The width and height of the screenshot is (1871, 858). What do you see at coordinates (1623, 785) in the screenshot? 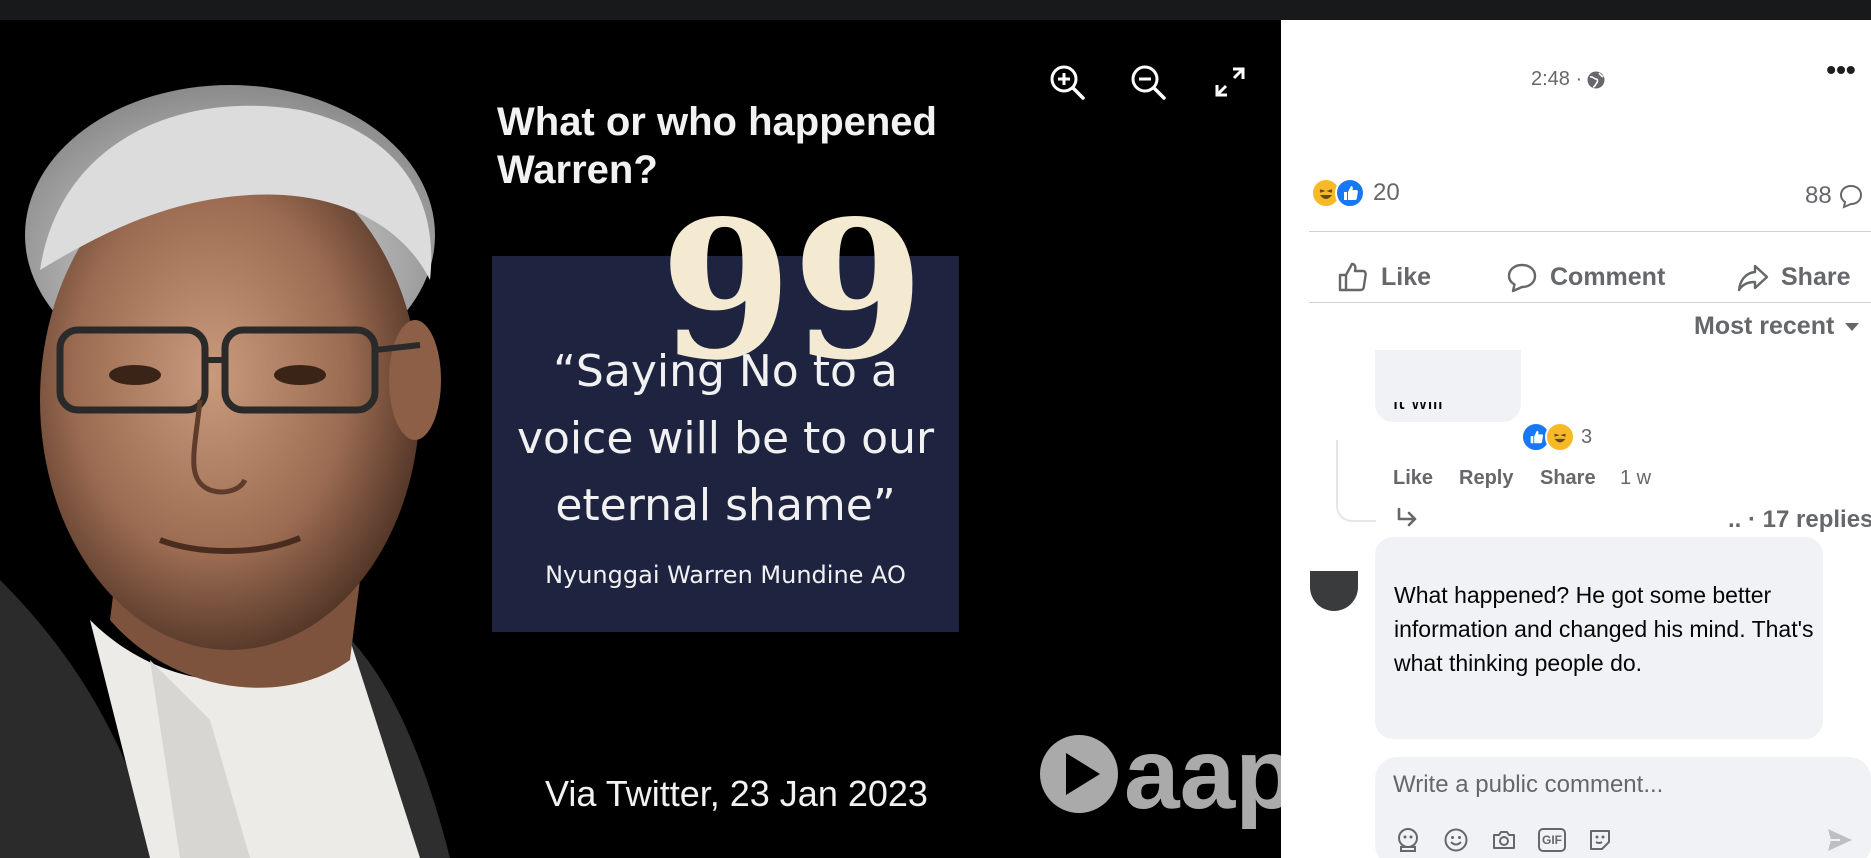
I see `comment-input` at bounding box center [1623, 785].